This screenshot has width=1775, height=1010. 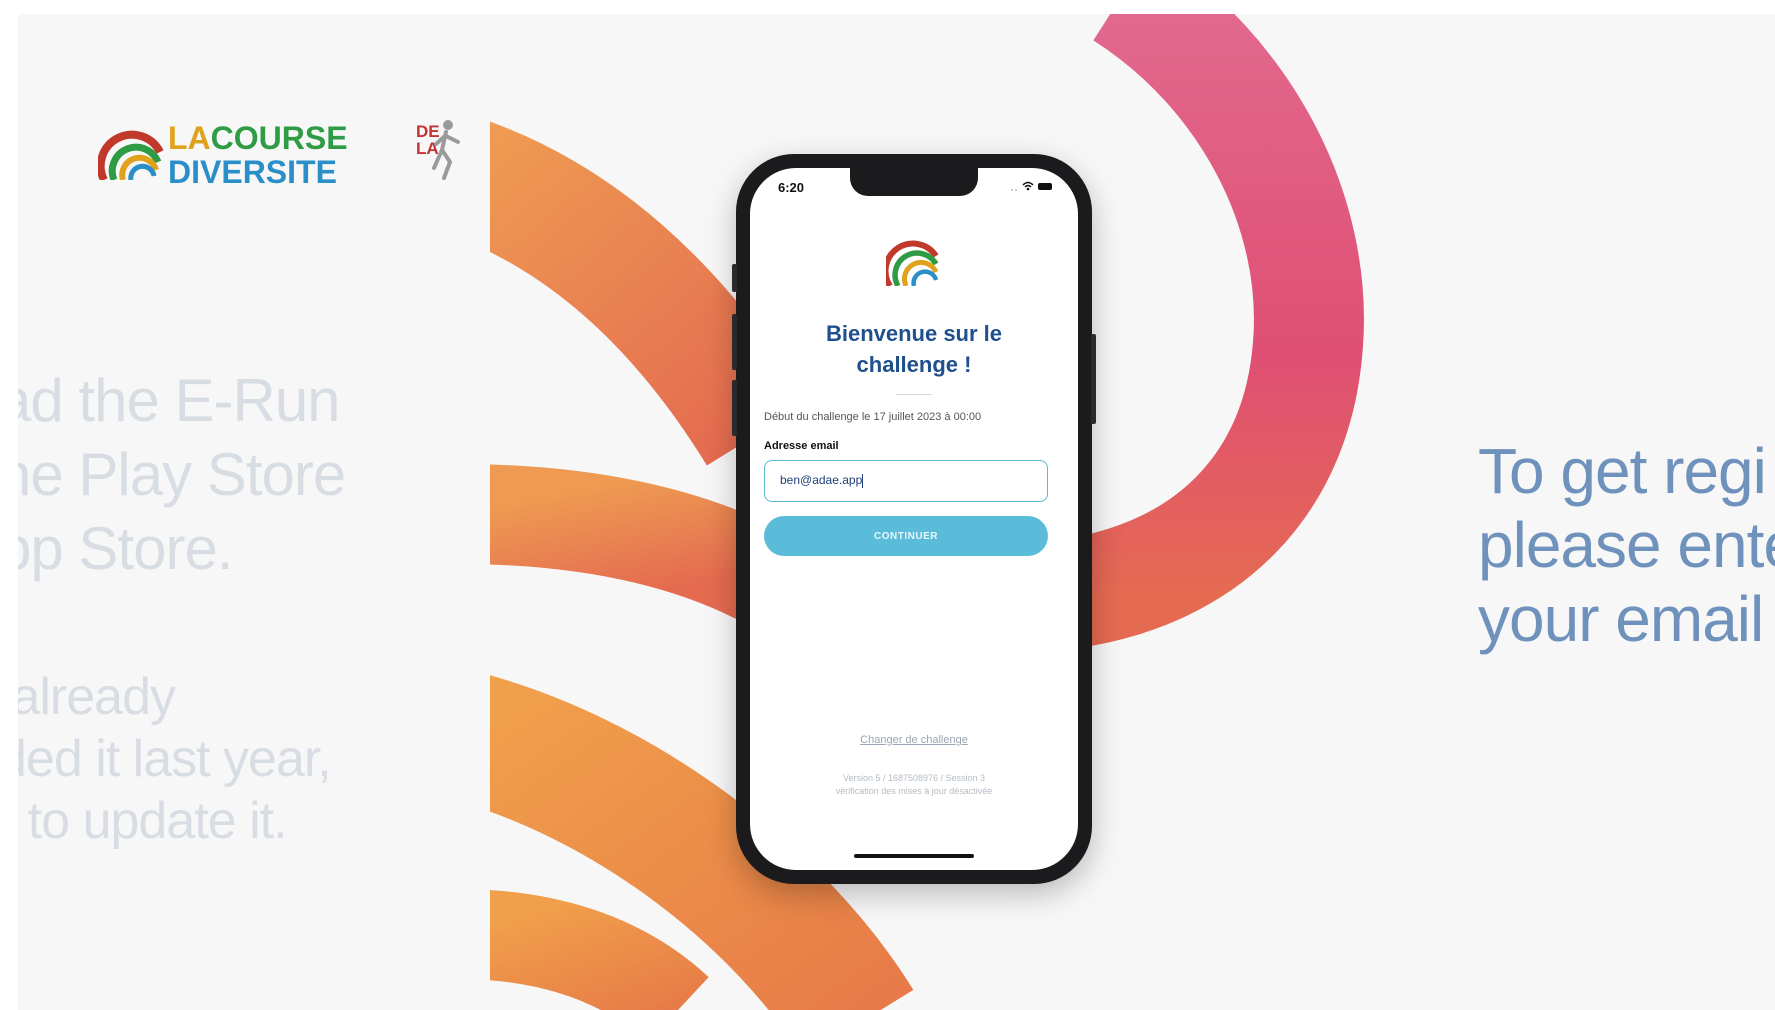 I want to click on text-caret, so click(x=863, y=480).